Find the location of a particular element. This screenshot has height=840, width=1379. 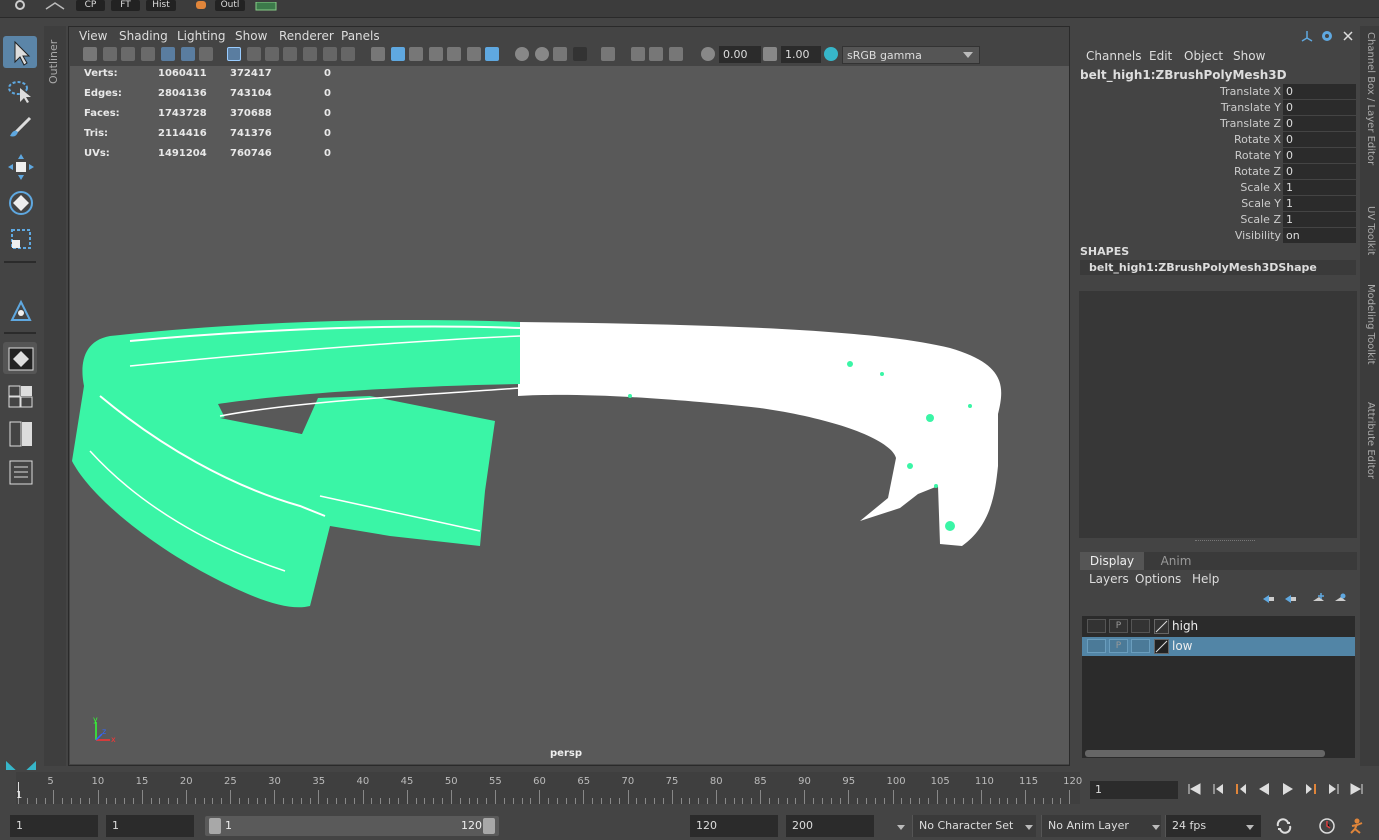

camera-attributes-icon is located at coordinates (110, 54).